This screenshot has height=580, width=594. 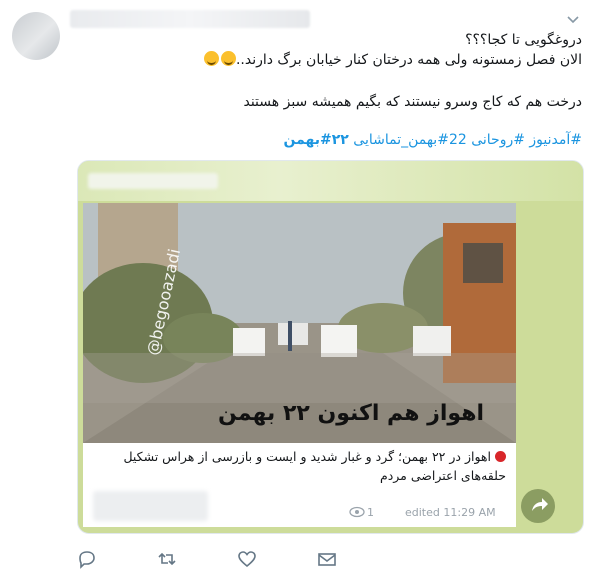 What do you see at coordinates (573, 19) in the screenshot?
I see `chevron-down-icon` at bounding box center [573, 19].